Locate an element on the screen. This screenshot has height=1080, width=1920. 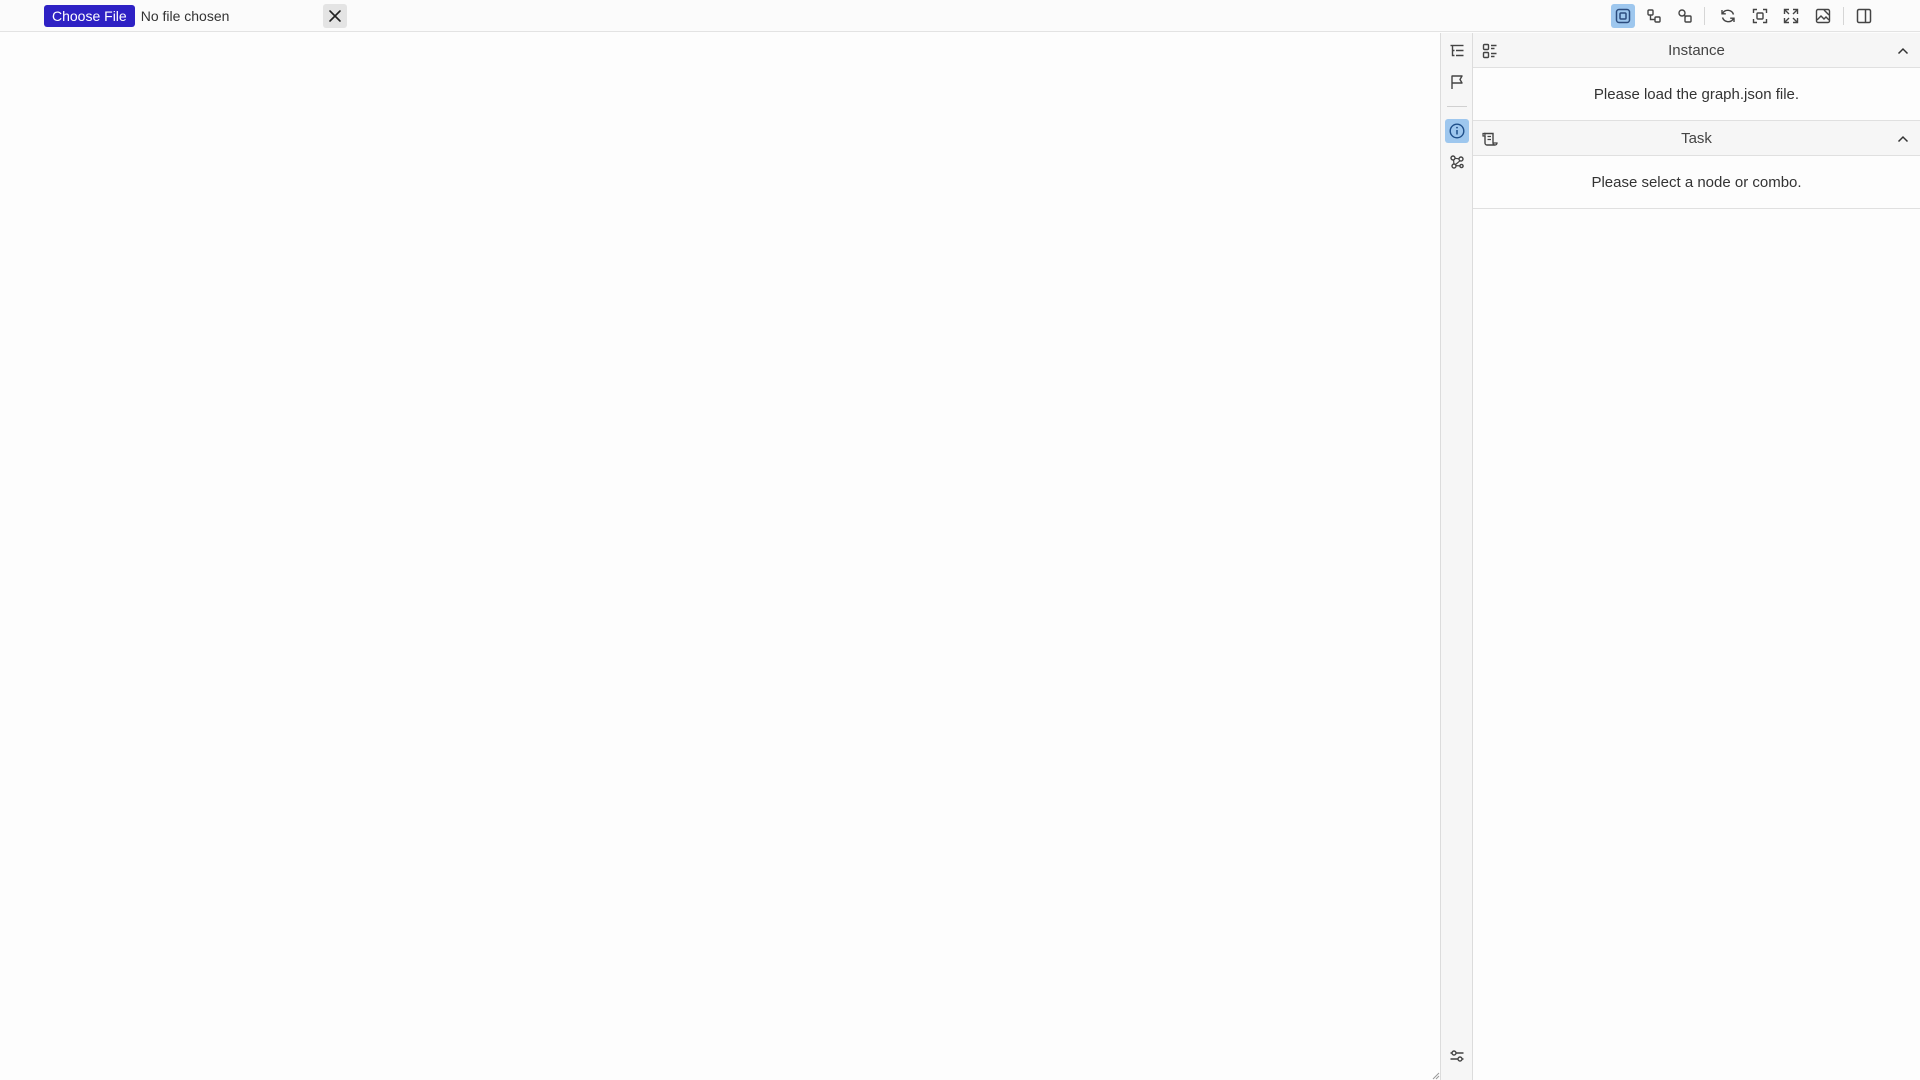
file-status-text: No file chosen is located at coordinates (185, 16).